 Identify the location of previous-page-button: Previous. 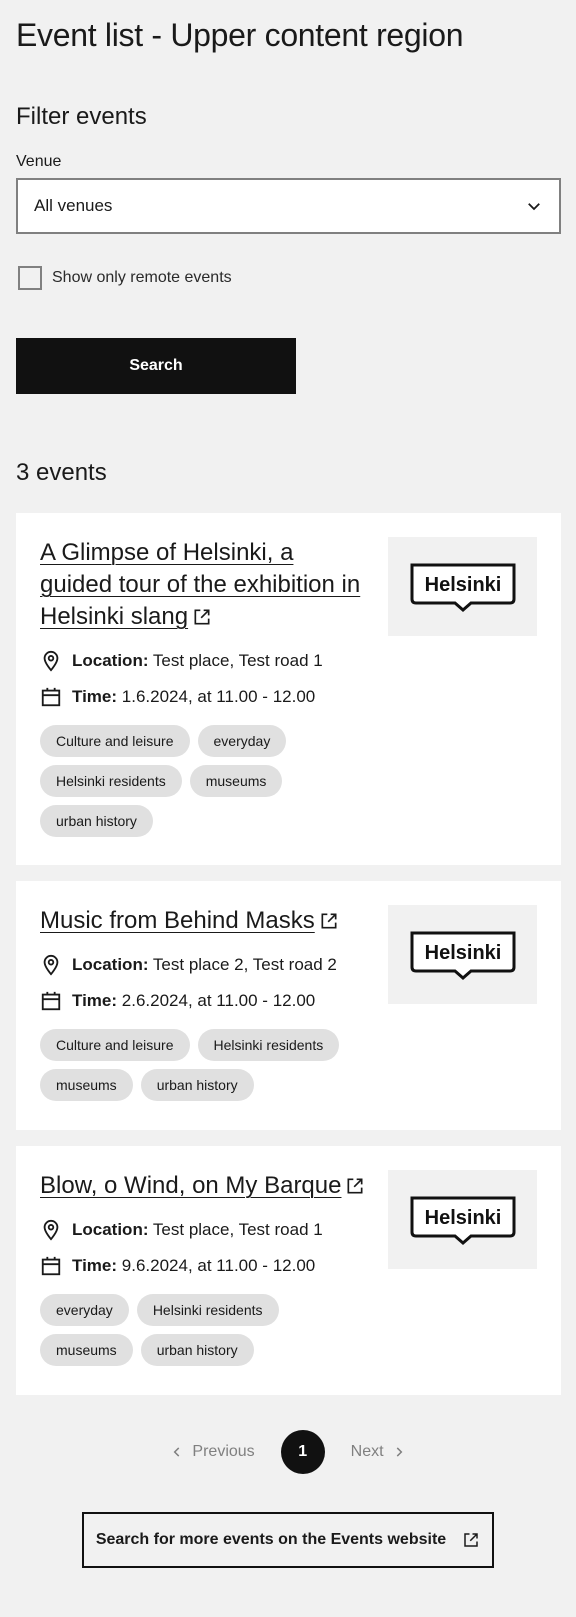
(212, 1452).